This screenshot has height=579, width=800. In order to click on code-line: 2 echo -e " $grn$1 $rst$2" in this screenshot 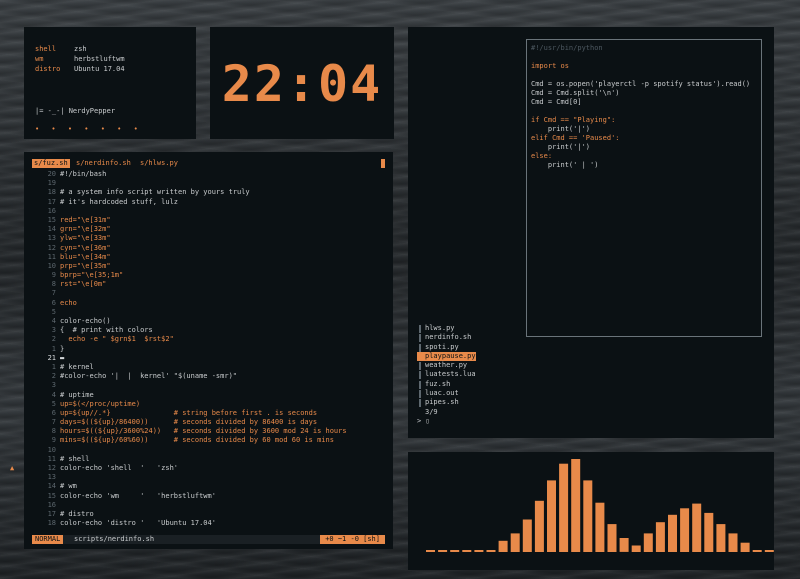, I will do `click(208, 339)`.